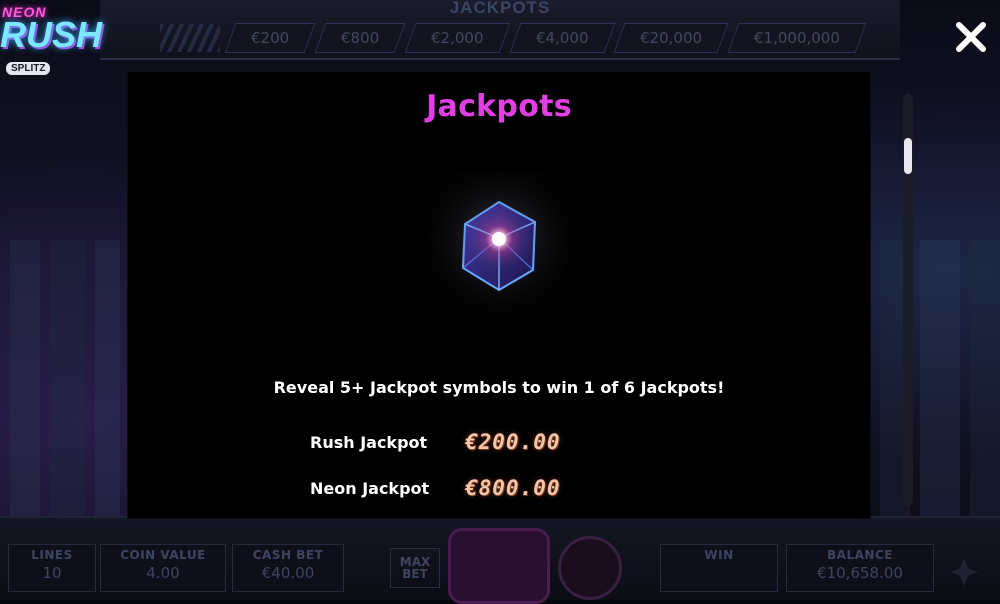 The height and width of the screenshot is (604, 1000). I want to click on jackpot-chip-5: €20,000, so click(671, 38).